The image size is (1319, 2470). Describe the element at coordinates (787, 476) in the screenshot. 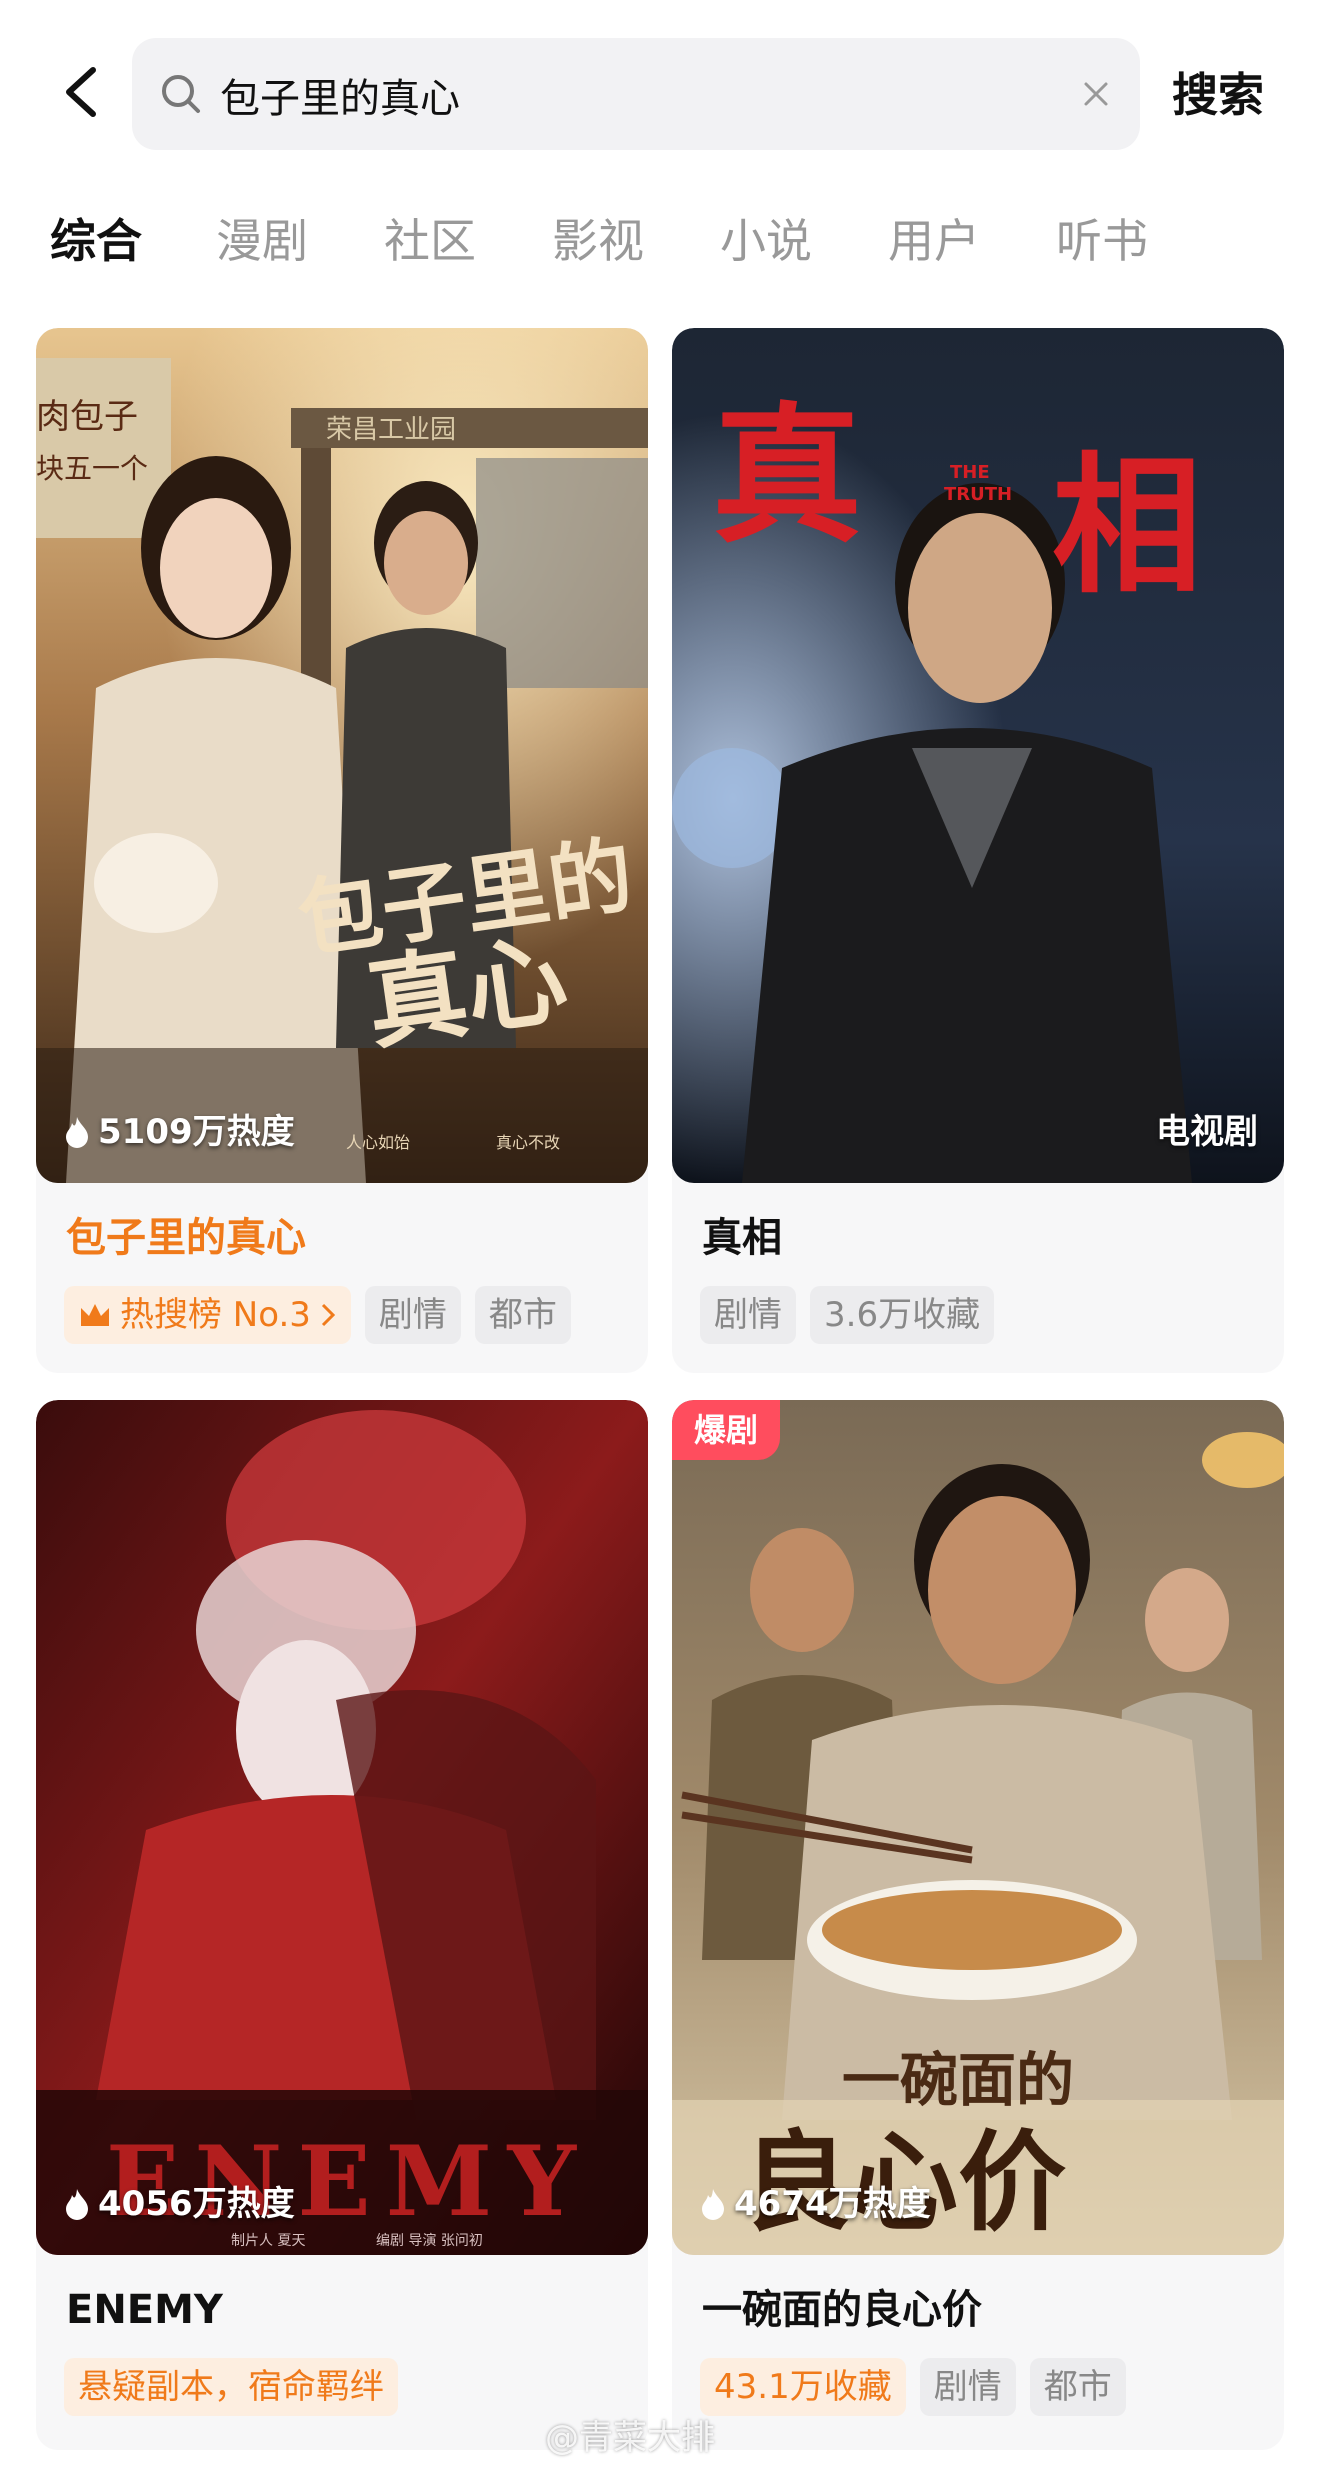

I see `poster-title-char: 真` at that location.